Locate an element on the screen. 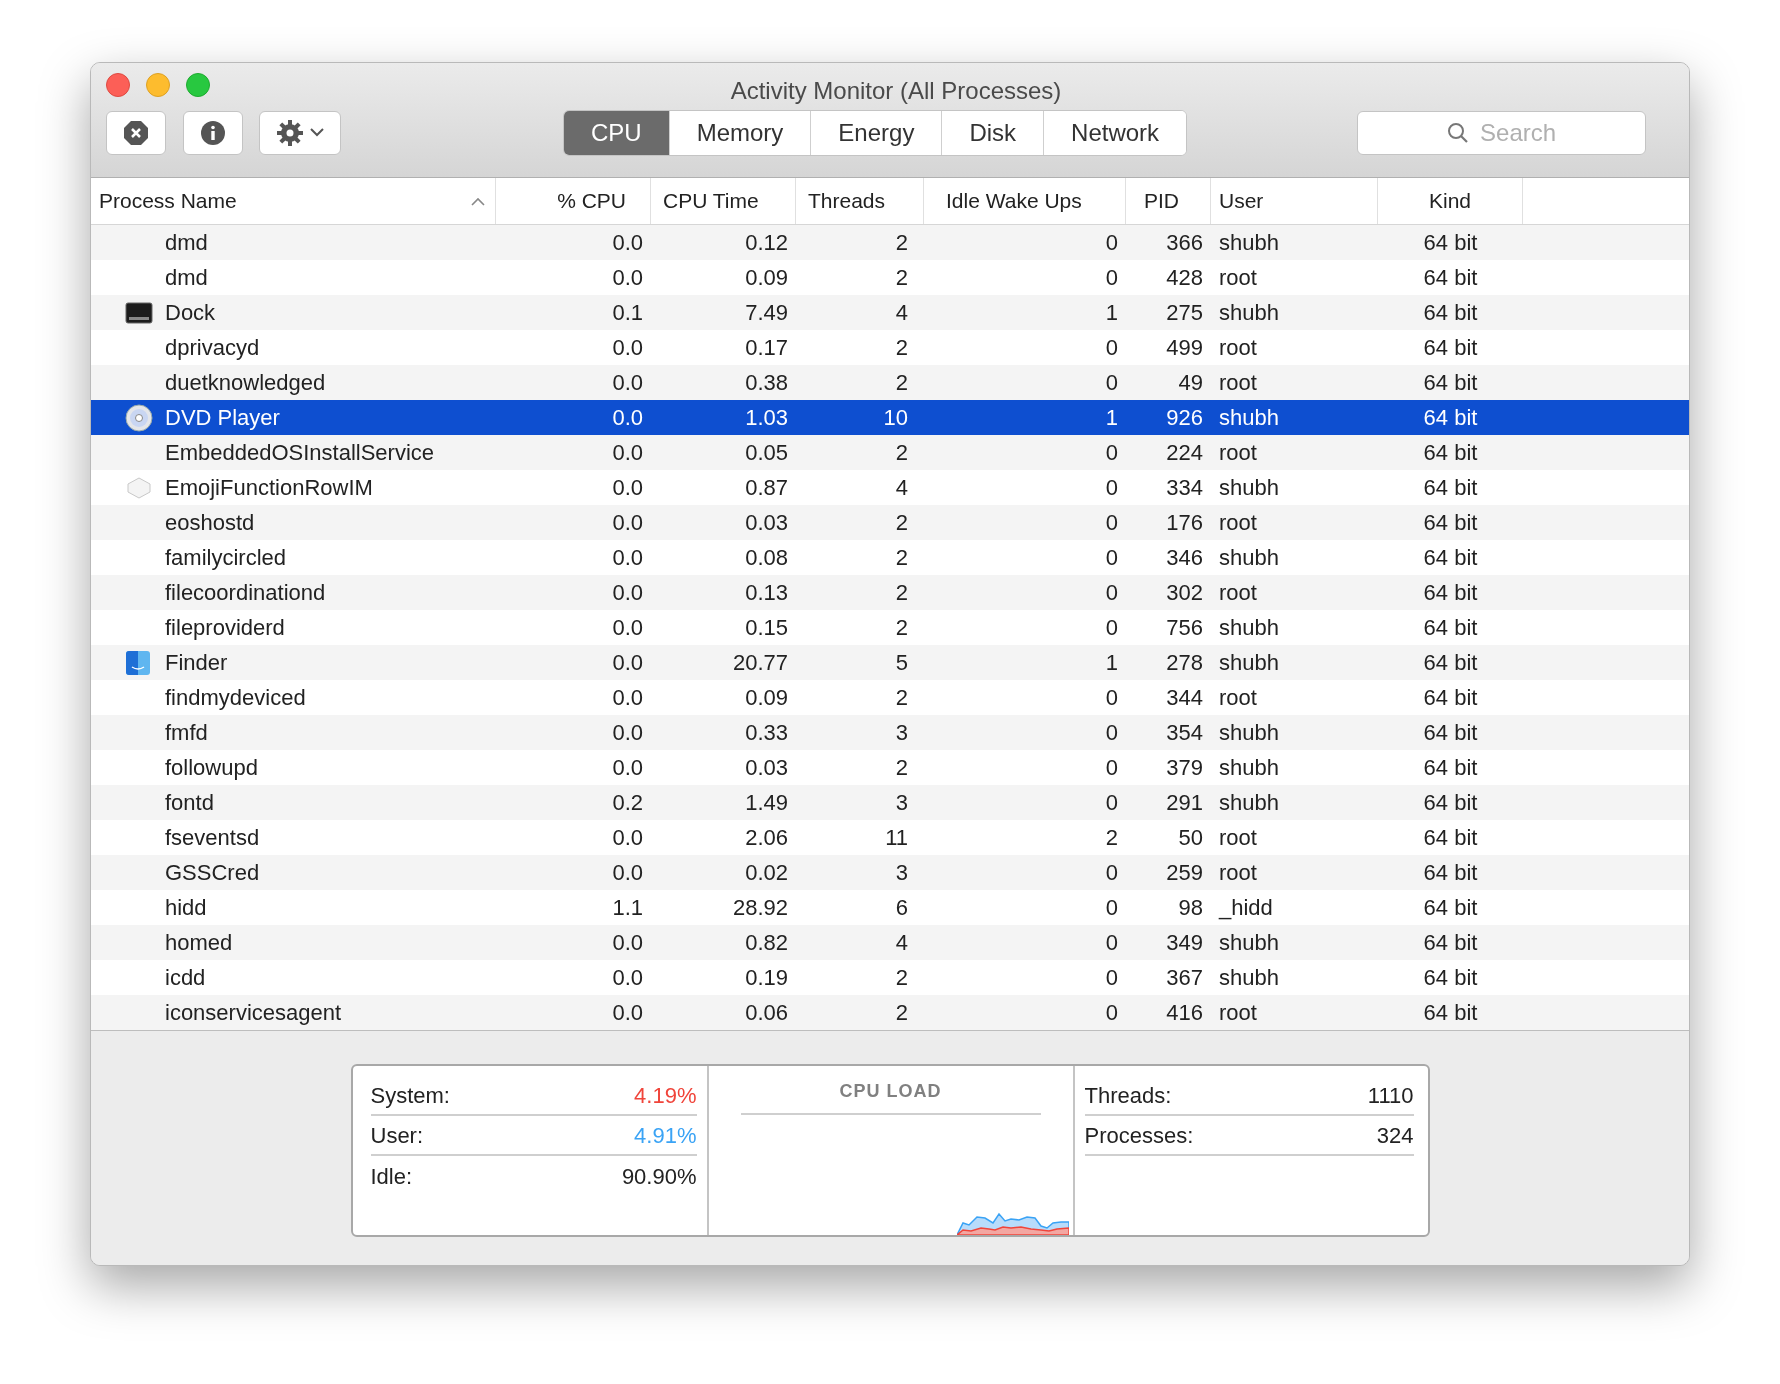 Image resolution: width=1780 pixels, height=1384 pixels. table-cell-text: hidd is located at coordinates (186, 908).